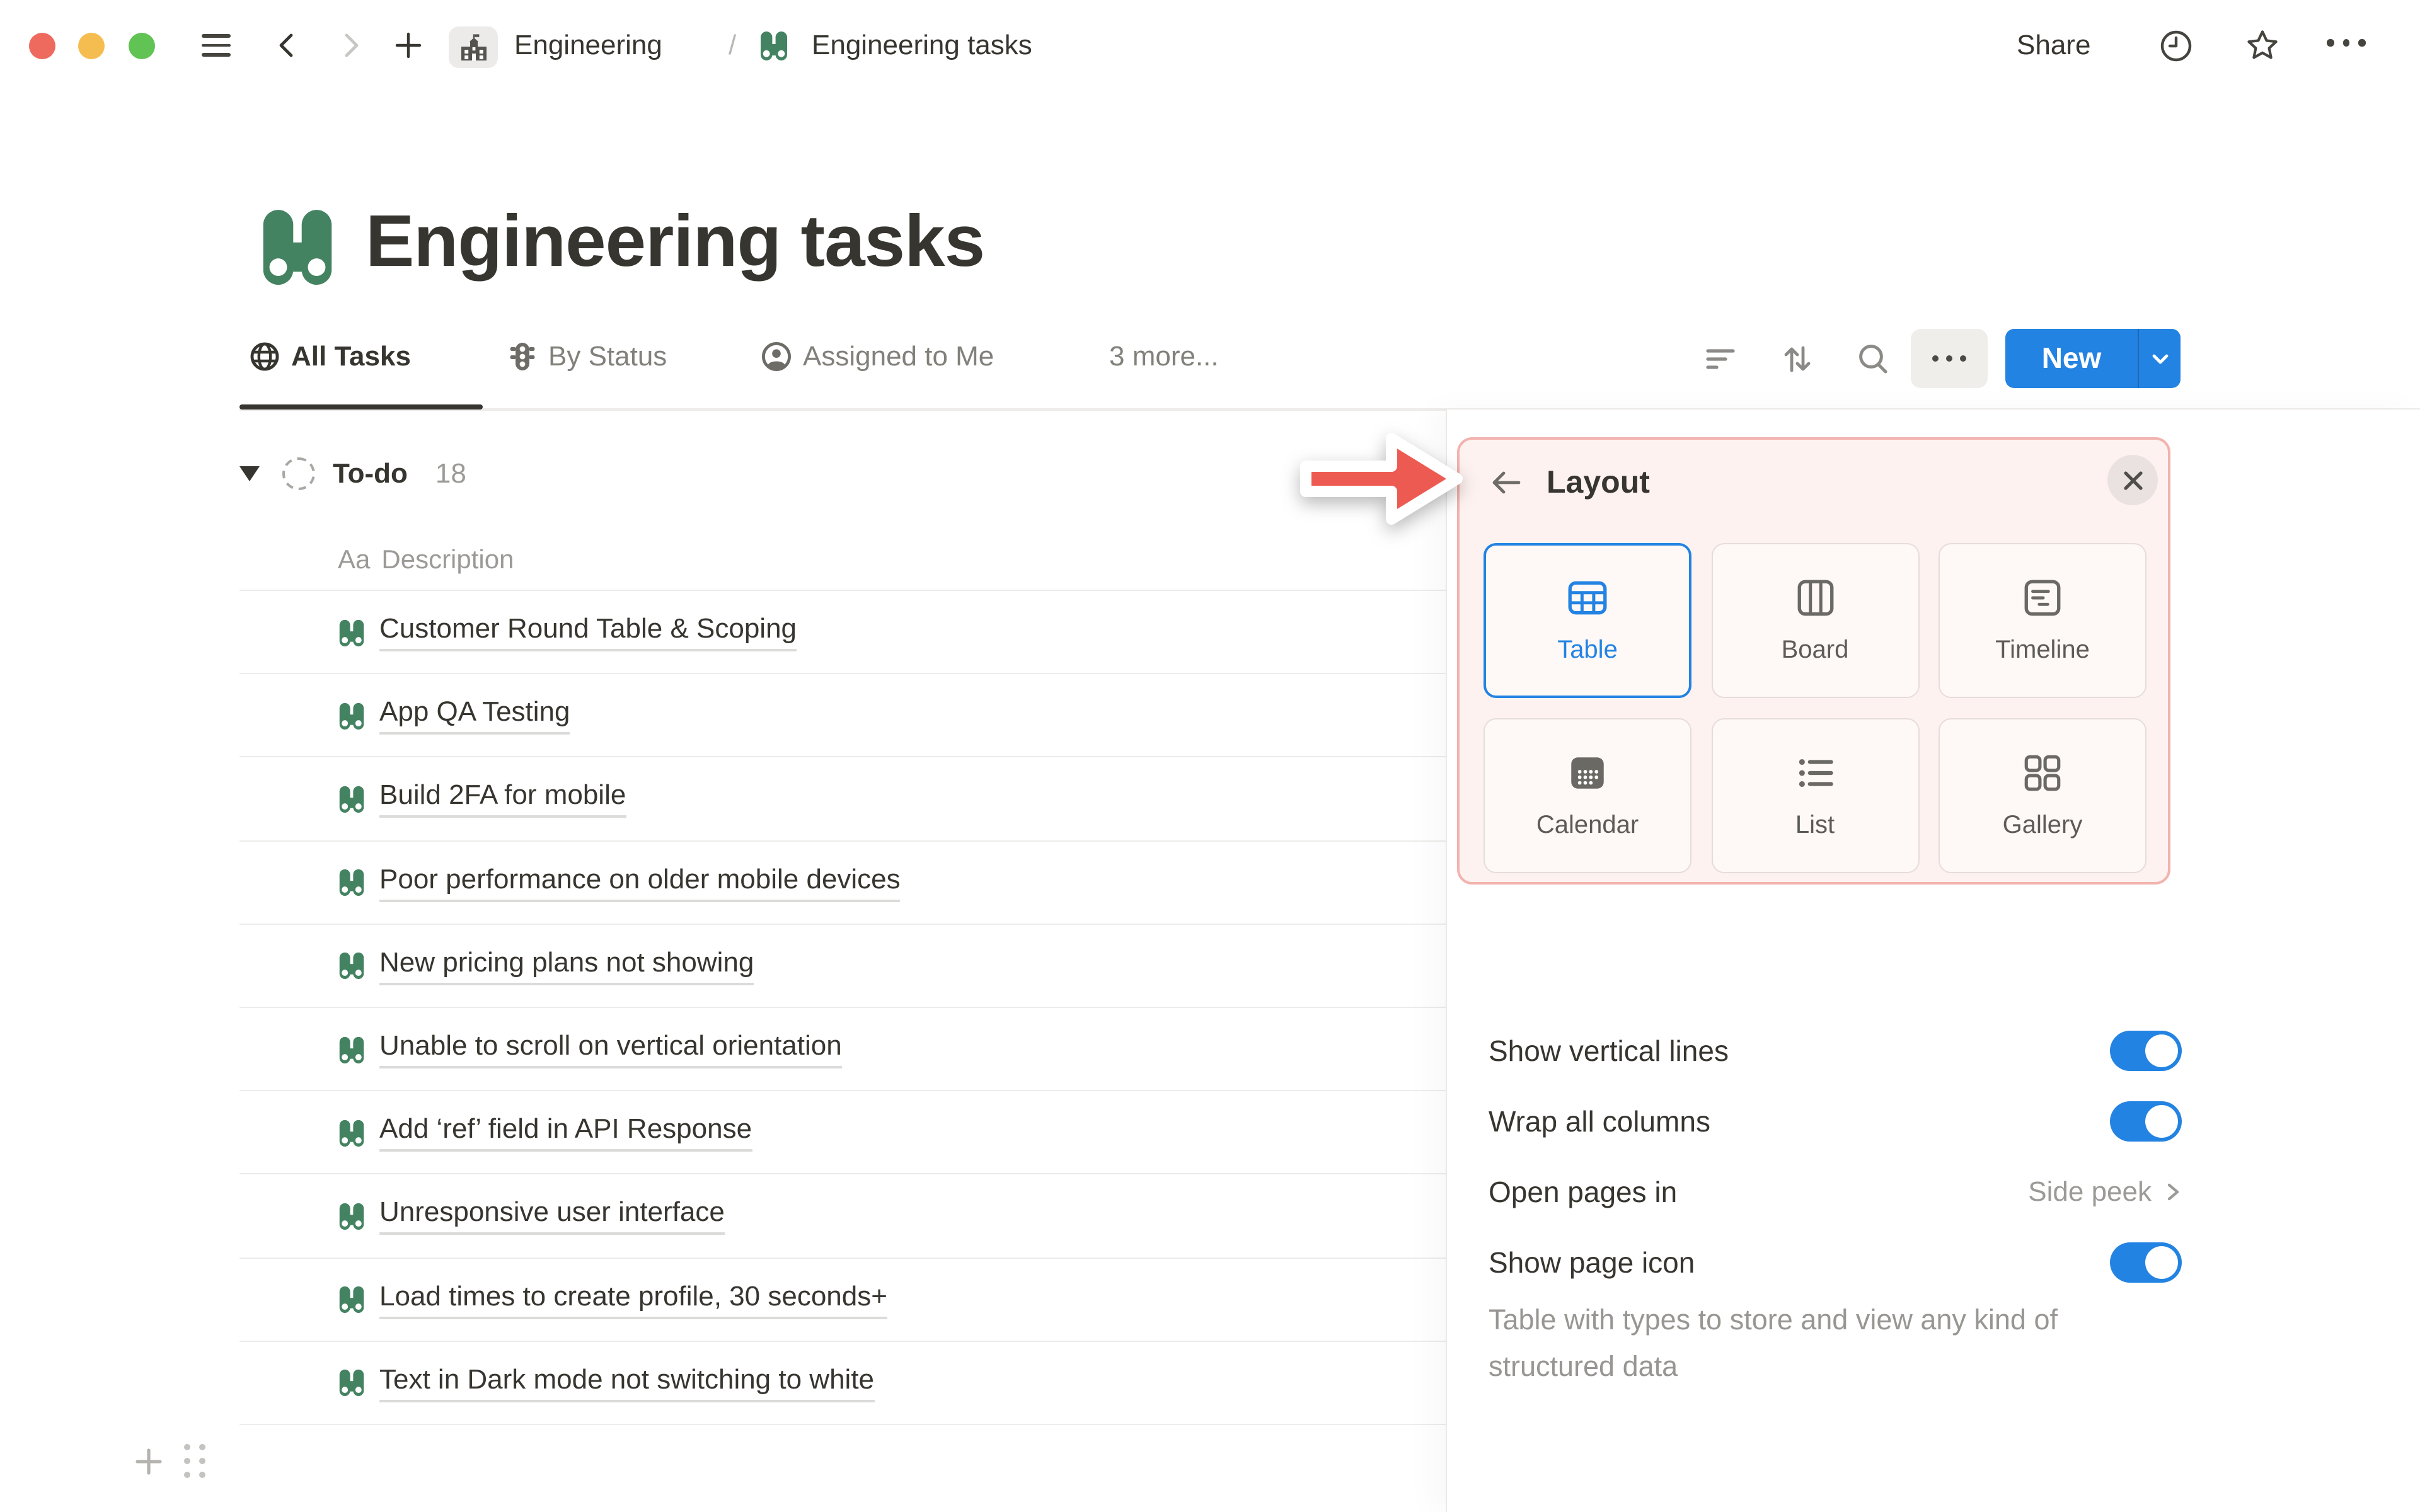 The height and width of the screenshot is (1512, 2420). Describe the element at coordinates (502, 798) in the screenshot. I see `task-page-link: Build 2FA for mobile` at that location.